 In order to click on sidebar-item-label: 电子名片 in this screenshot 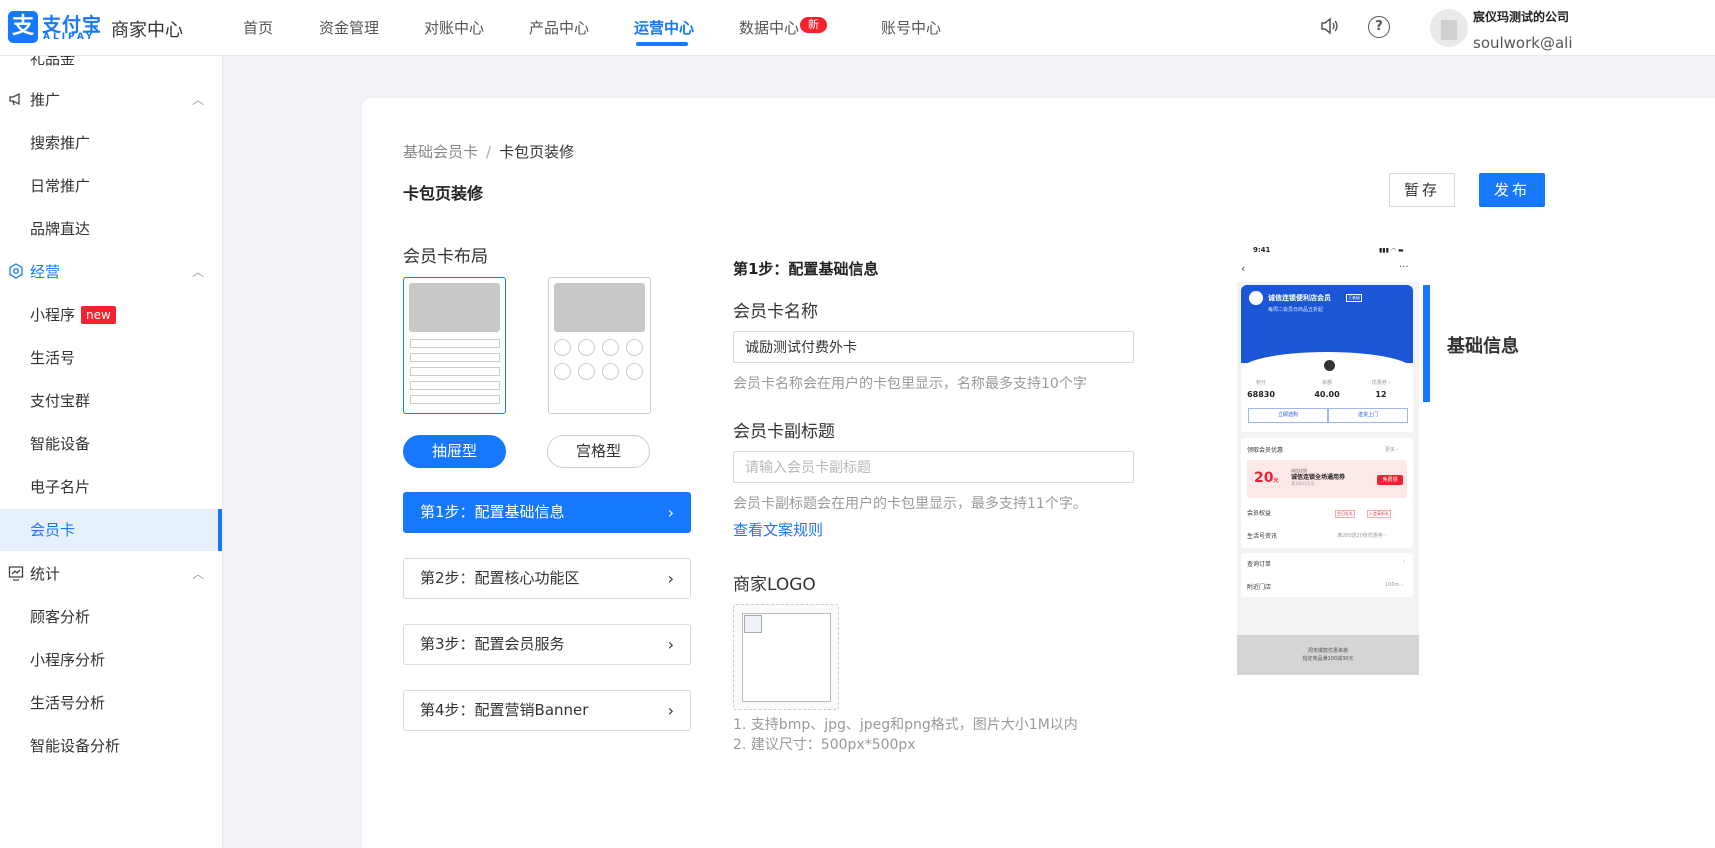, I will do `click(60, 487)`.